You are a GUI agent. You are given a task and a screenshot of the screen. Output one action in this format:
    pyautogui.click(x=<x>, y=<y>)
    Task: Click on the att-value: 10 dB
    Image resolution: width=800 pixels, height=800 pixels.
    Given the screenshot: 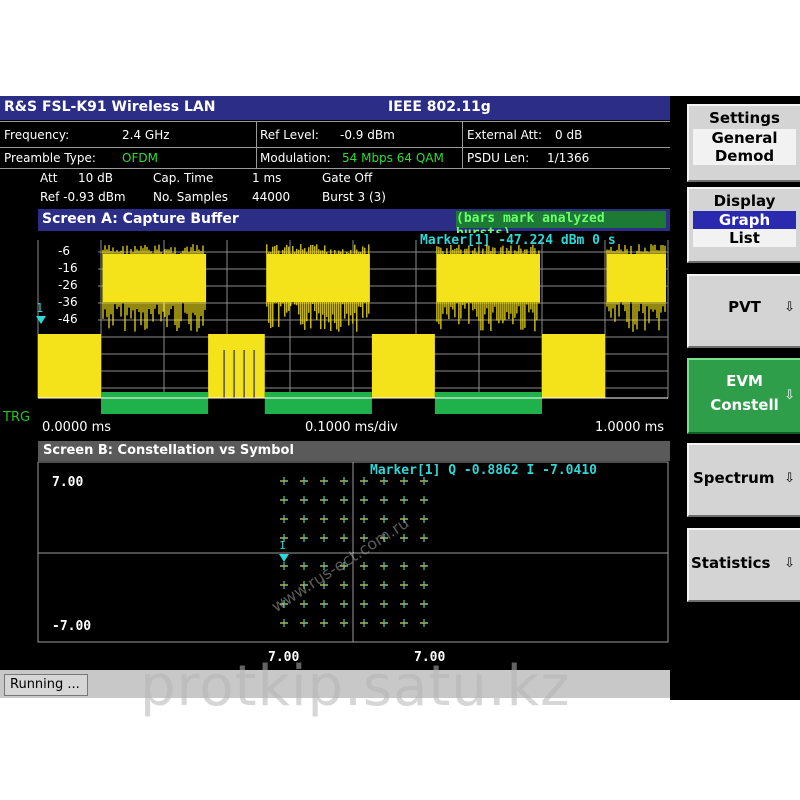 What is the action you would take?
    pyautogui.click(x=95, y=178)
    